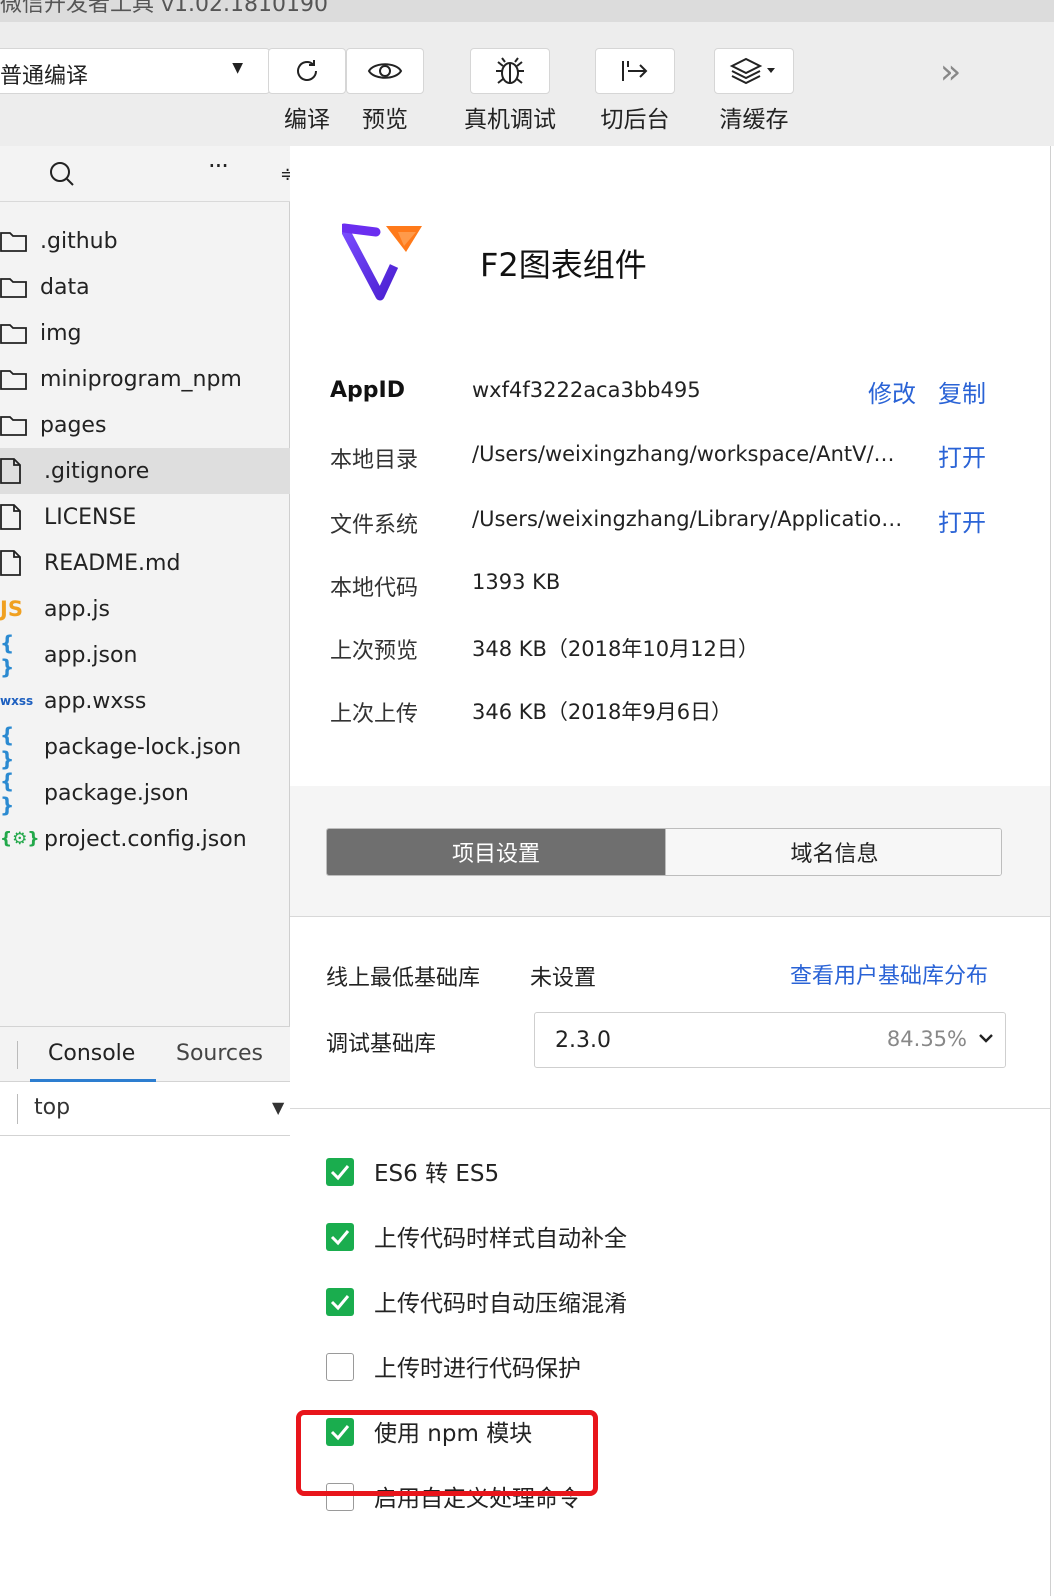  I want to click on bug-icon, so click(510, 70).